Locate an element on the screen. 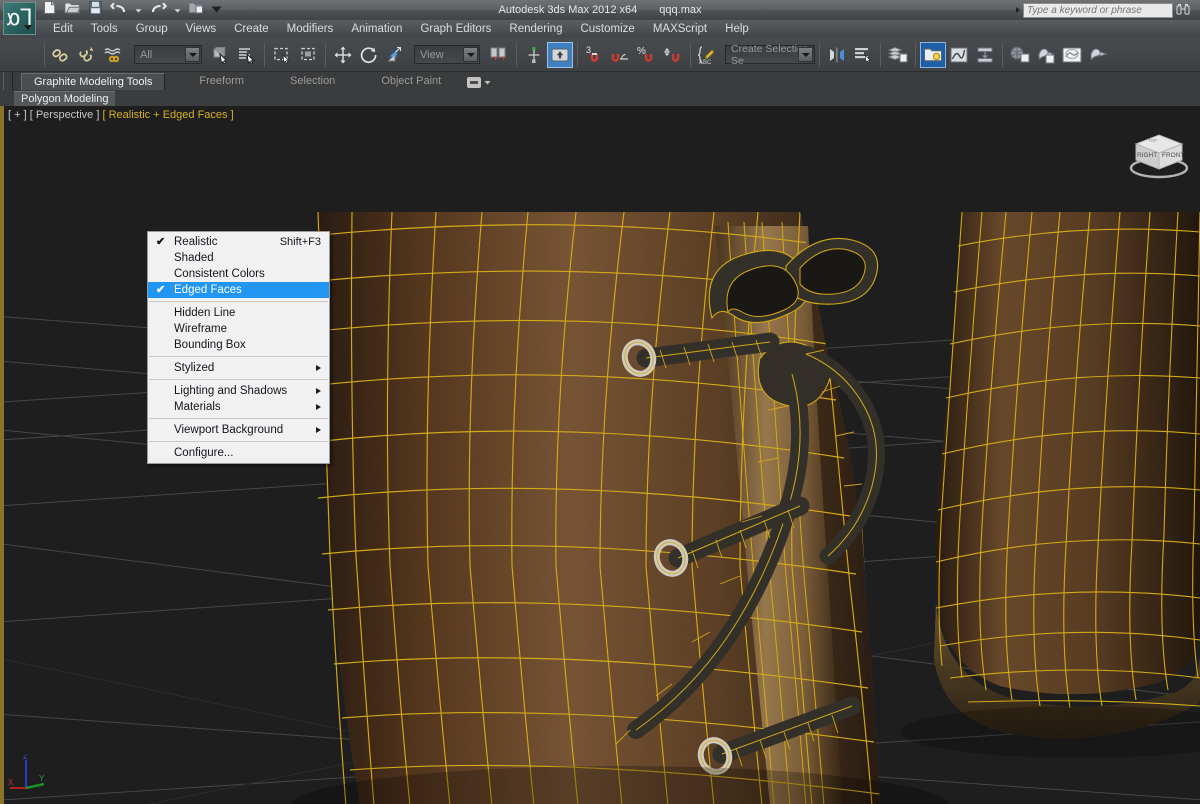 The width and height of the screenshot is (1200, 804). unlink-selection-icon is located at coordinates (88, 55).